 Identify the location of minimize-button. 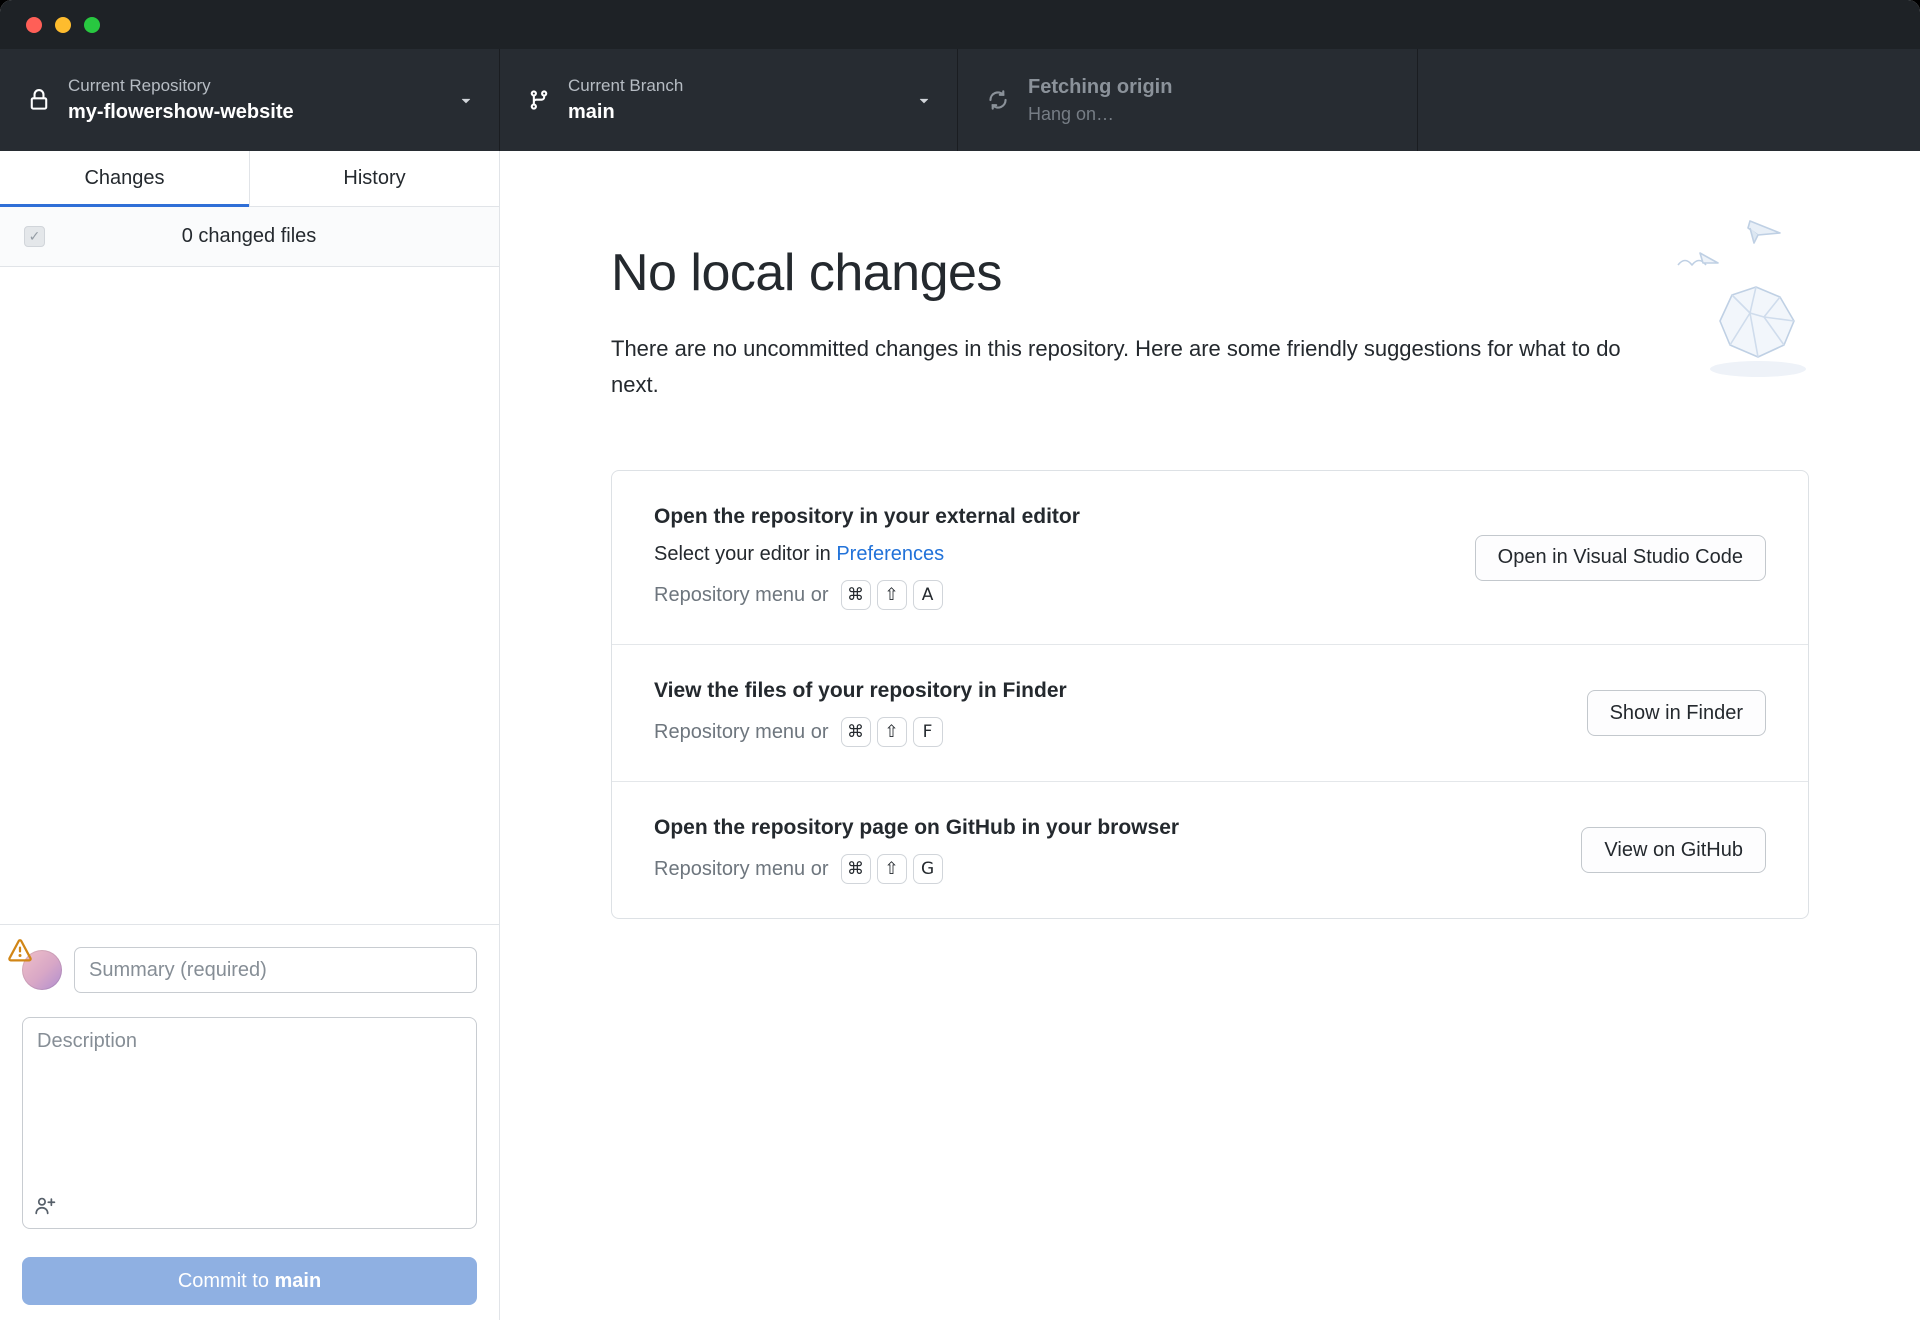
(63, 24).